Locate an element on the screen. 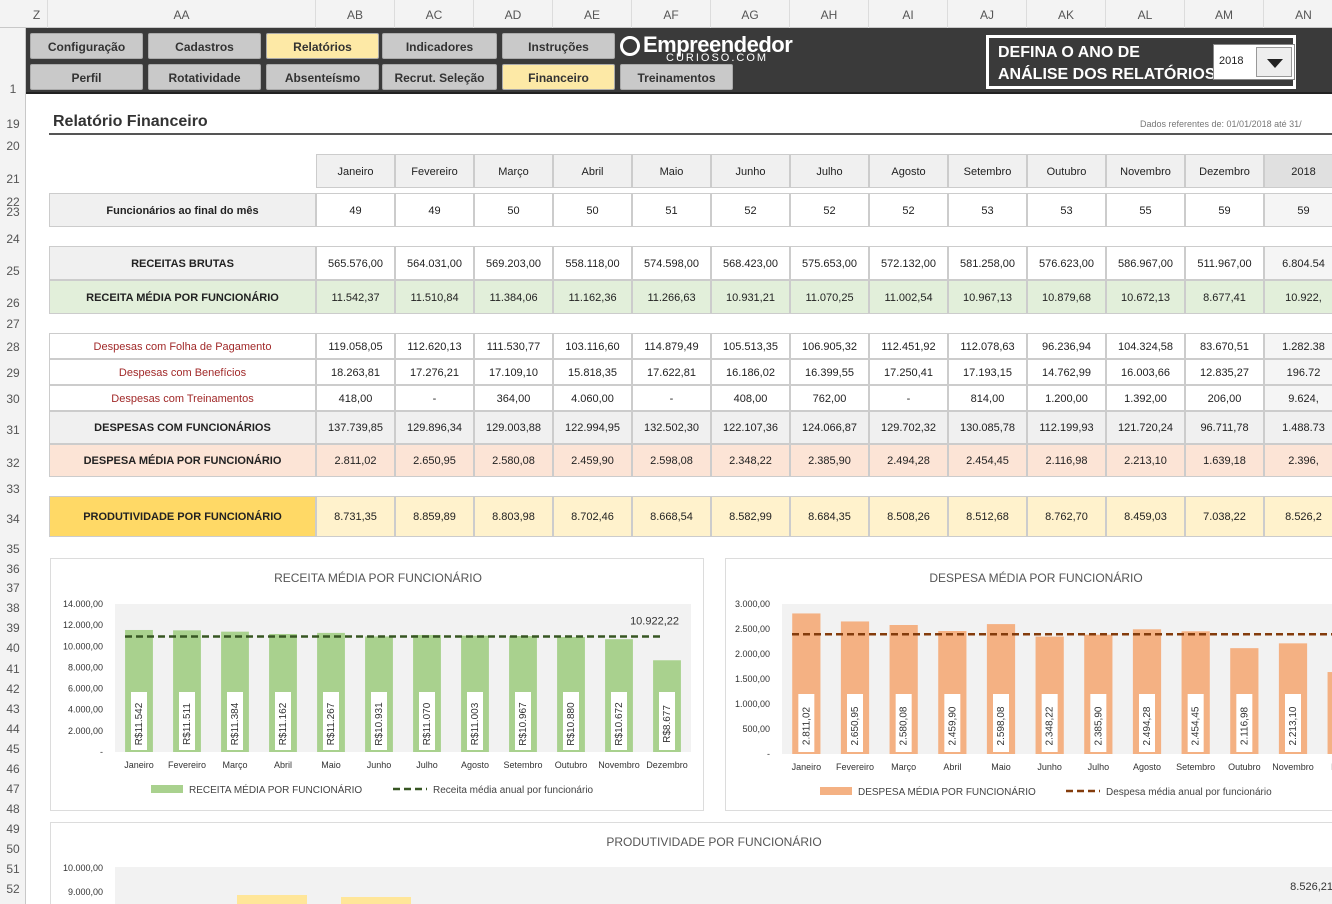 Image resolution: width=1332 pixels, height=904 pixels. table-cell: 130.085,78 is located at coordinates (987, 427).